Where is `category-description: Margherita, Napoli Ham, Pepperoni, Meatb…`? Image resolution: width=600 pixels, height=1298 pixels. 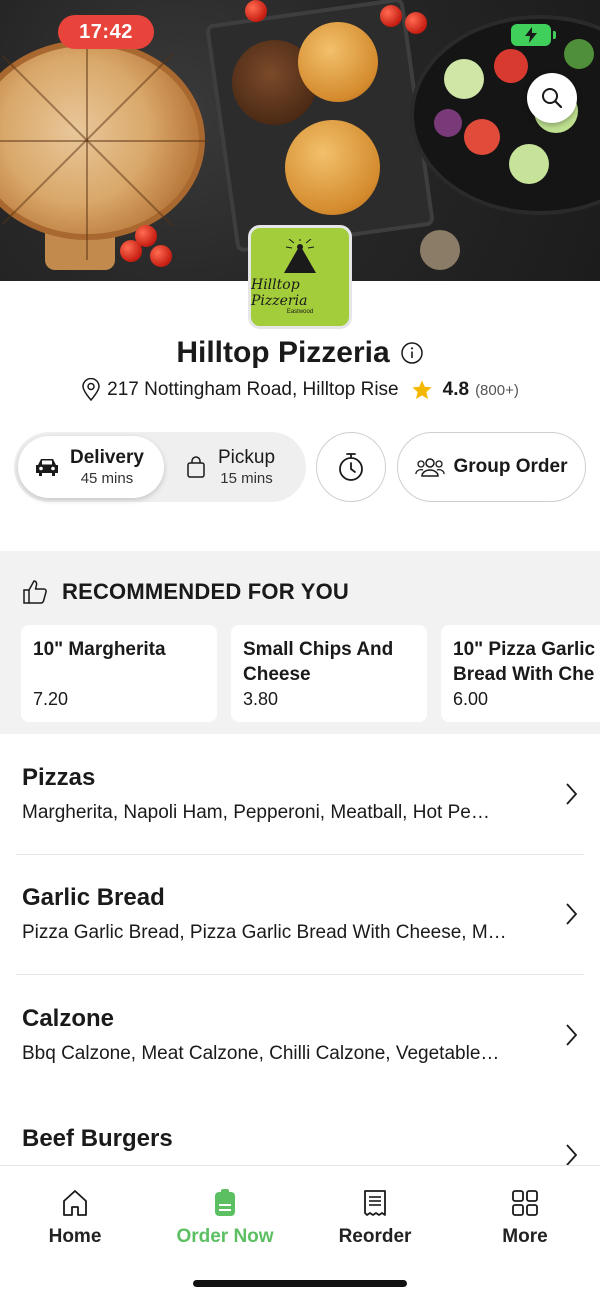 category-description: Margherita, Napoli Ham, Pepperoni, Meatb… is located at coordinates (256, 812).